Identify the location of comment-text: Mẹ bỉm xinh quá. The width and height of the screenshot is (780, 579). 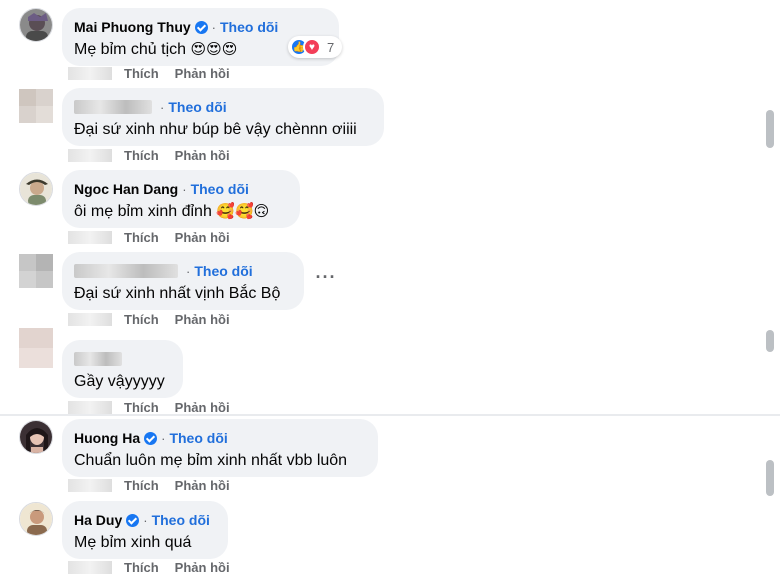
(133, 542).